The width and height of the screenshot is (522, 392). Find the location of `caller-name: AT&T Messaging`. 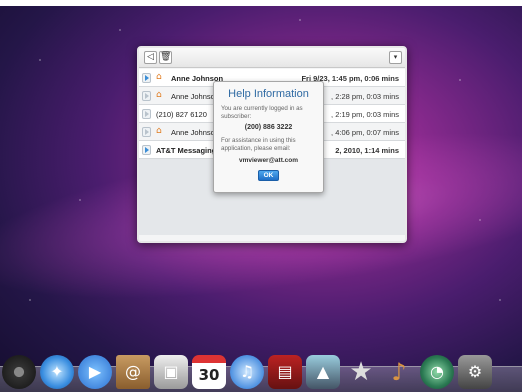

caller-name: AT&T Messaging is located at coordinates (186, 150).